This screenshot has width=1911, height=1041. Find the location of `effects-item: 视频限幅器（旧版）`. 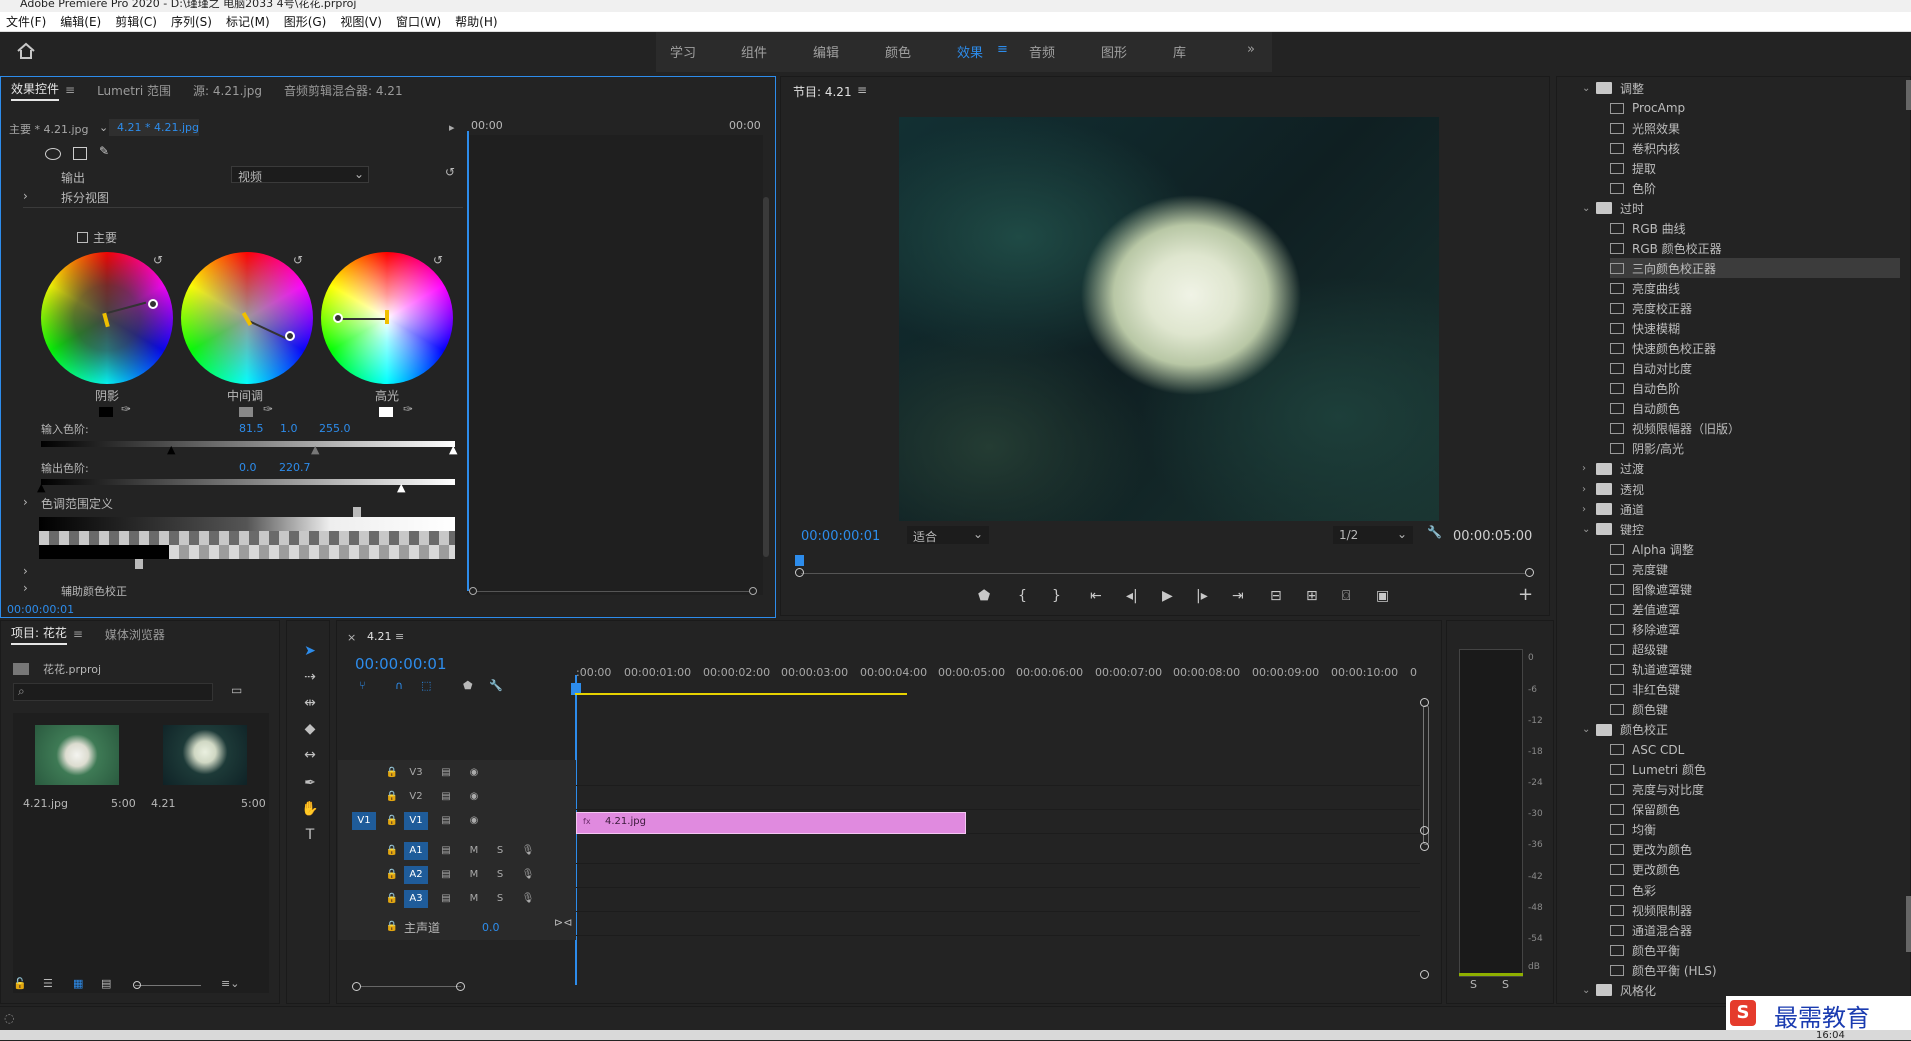

effects-item: 视频限幅器（旧版） is located at coordinates (1675, 429).